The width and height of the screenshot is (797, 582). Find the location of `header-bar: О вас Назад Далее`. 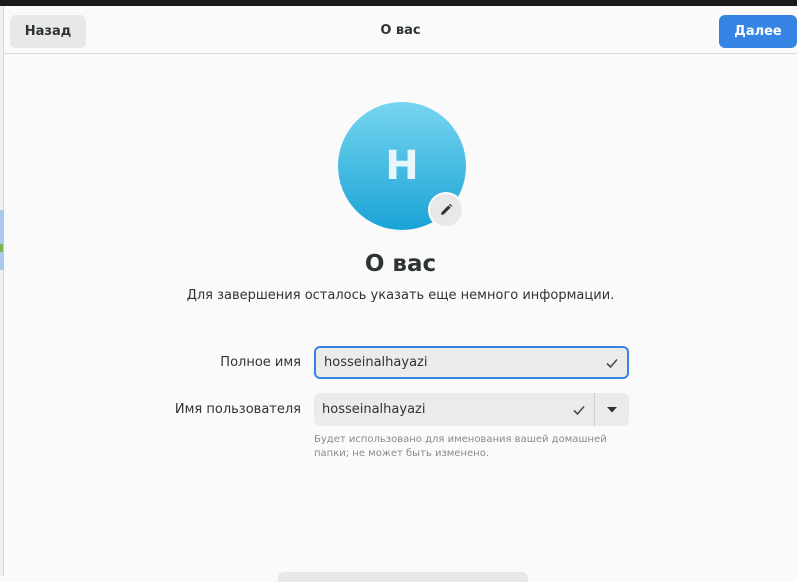

header-bar: О вас Назад Далее is located at coordinates (400, 30).